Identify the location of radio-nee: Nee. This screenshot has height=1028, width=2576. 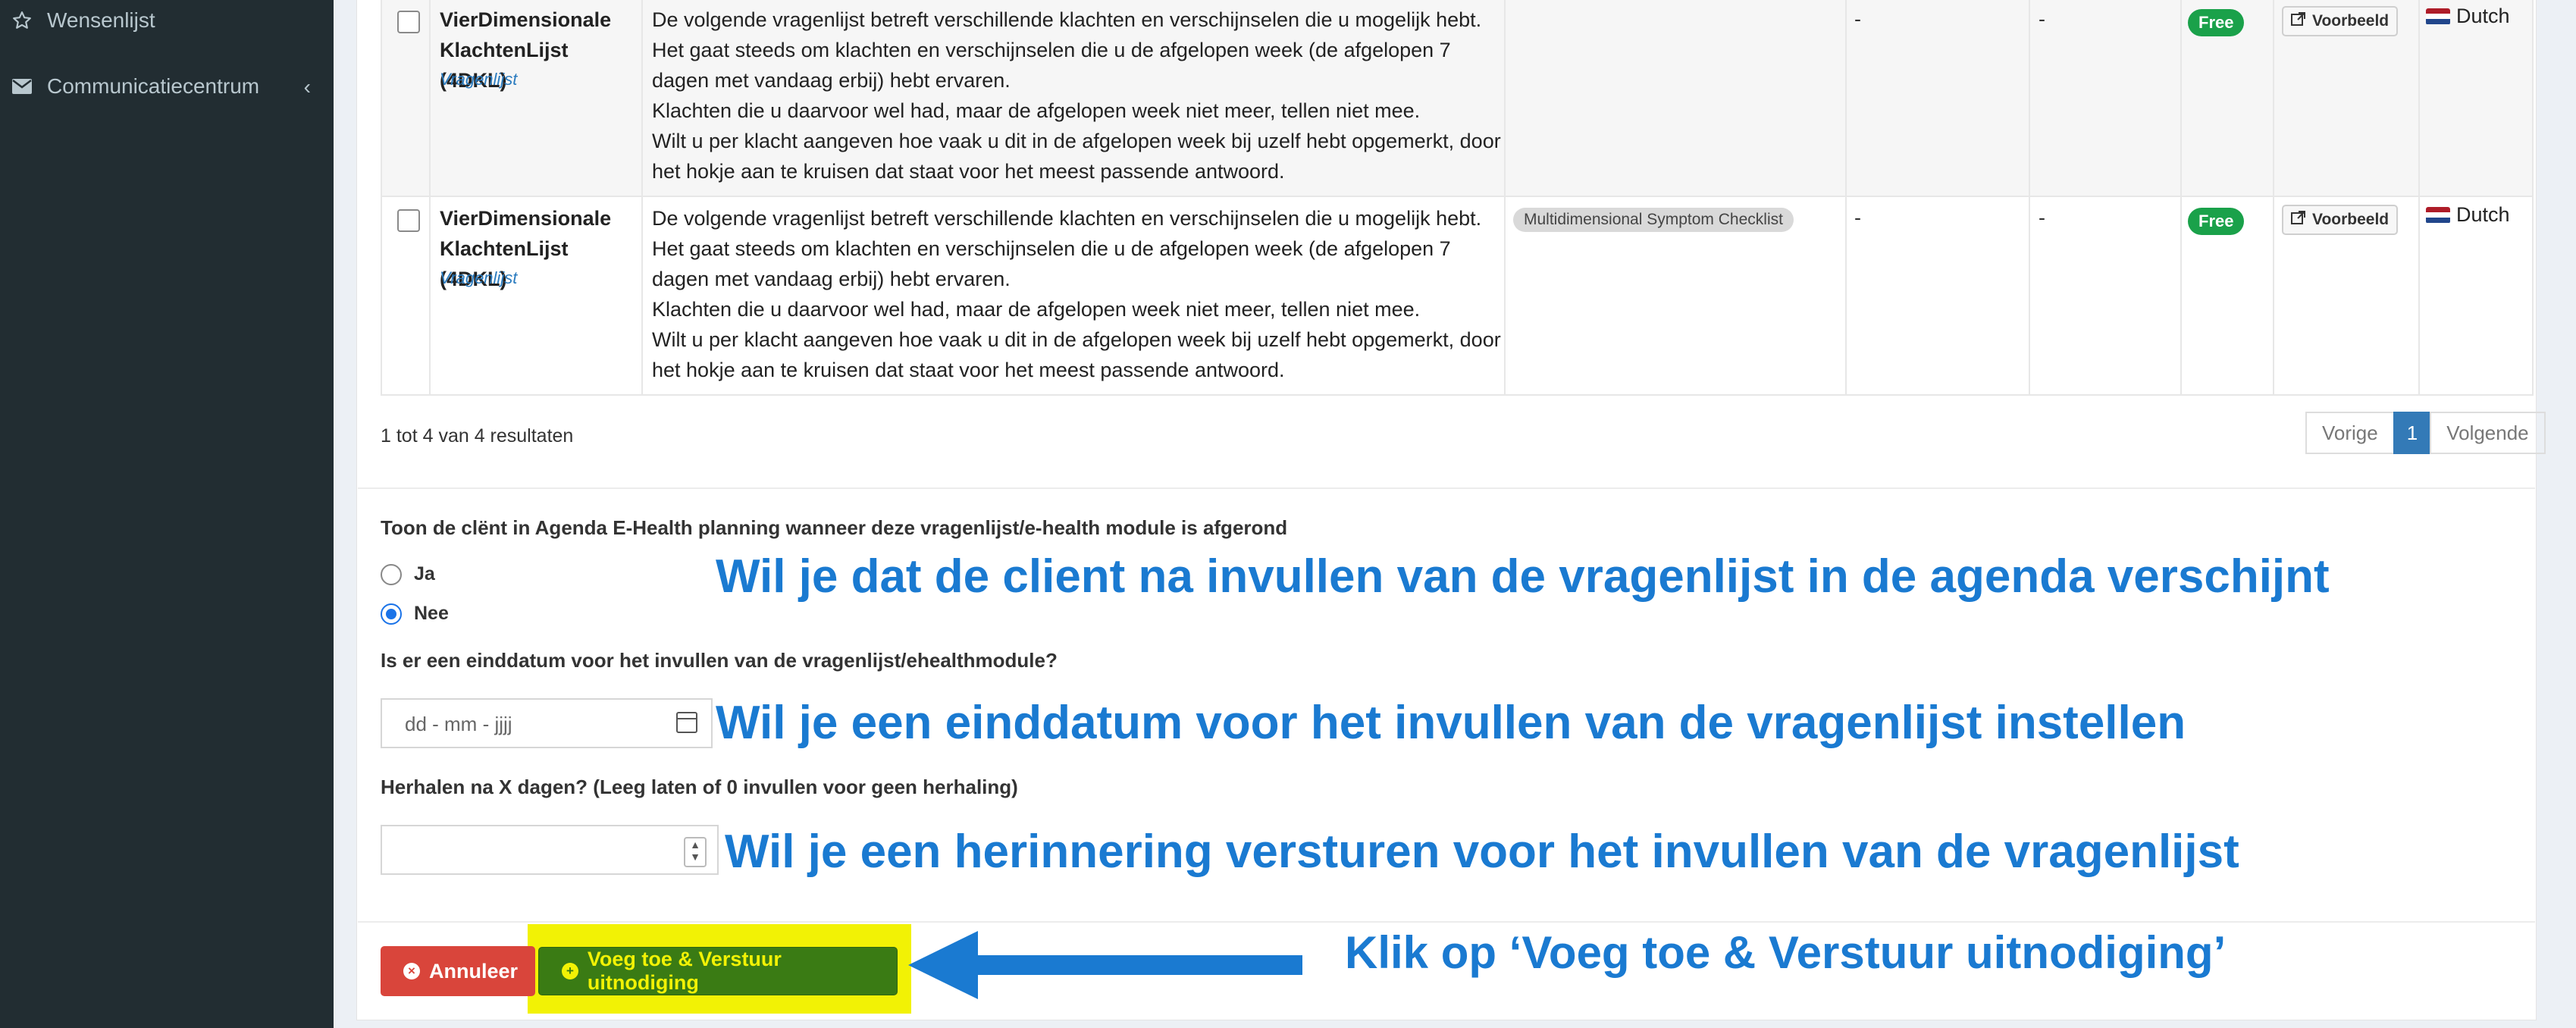
(415, 614).